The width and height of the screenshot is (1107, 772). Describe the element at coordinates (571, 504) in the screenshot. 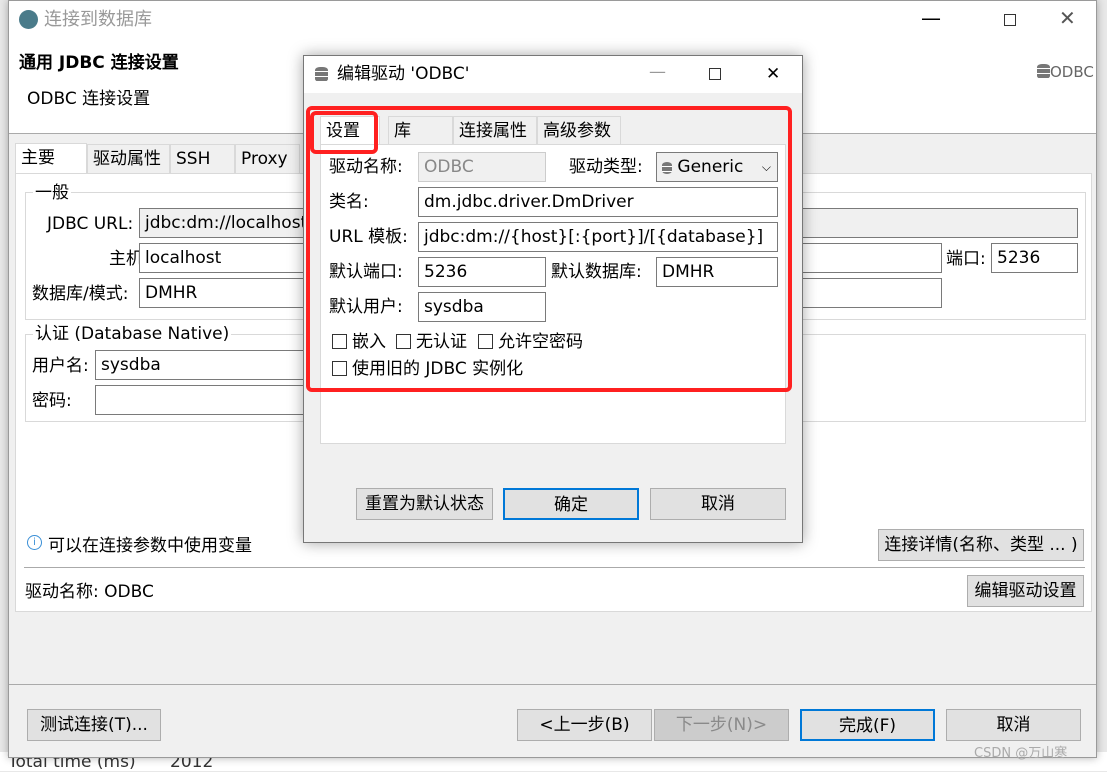

I see `ok-button: 确定` at that location.